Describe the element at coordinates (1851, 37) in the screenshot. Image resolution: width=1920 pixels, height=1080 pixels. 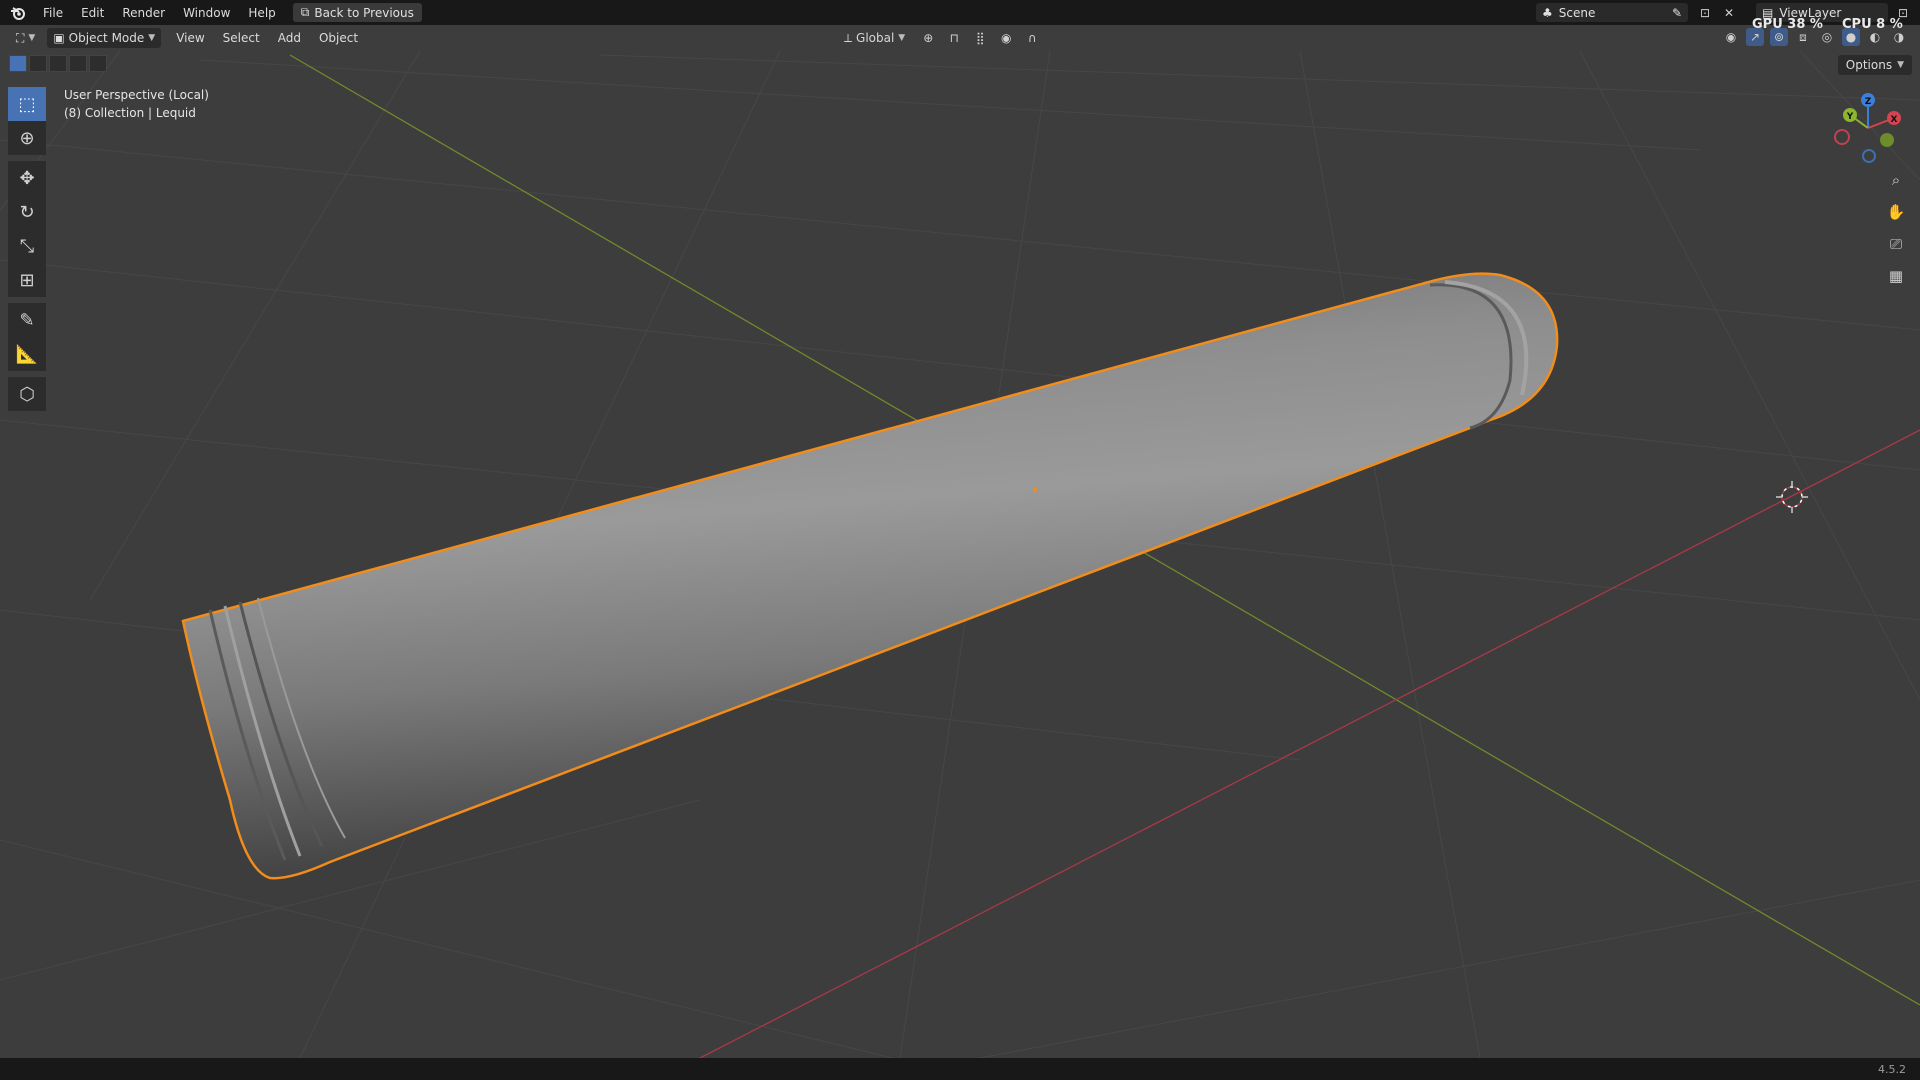
I see `solid-shading-icon: ●` at that location.